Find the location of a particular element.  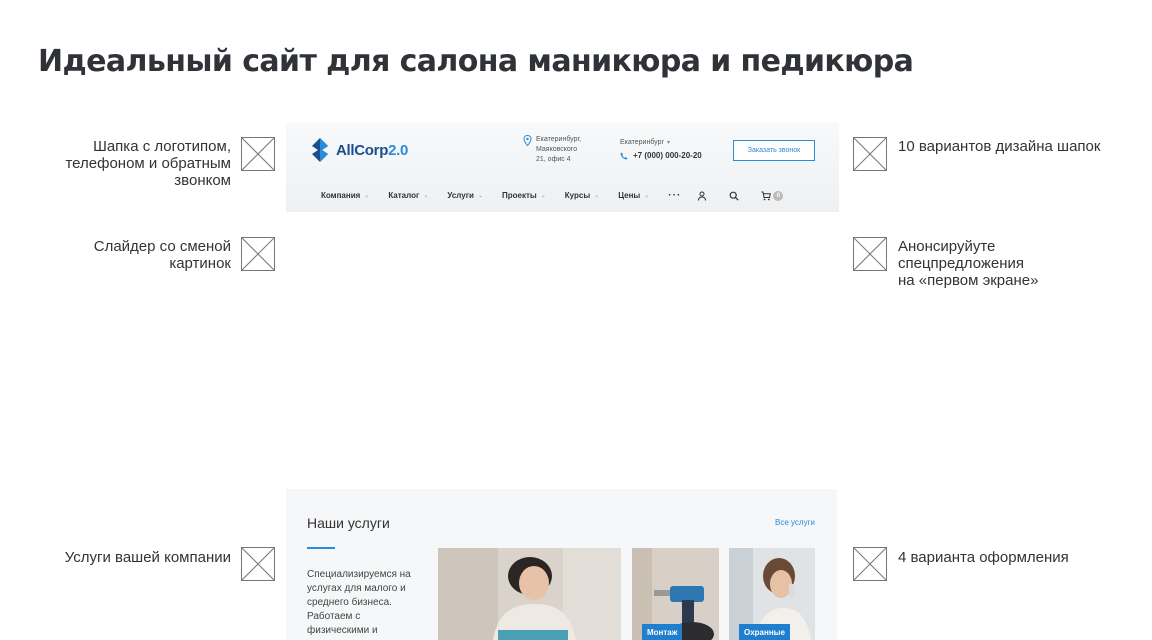

city-label: Екатеринбург is located at coordinates (642, 142).